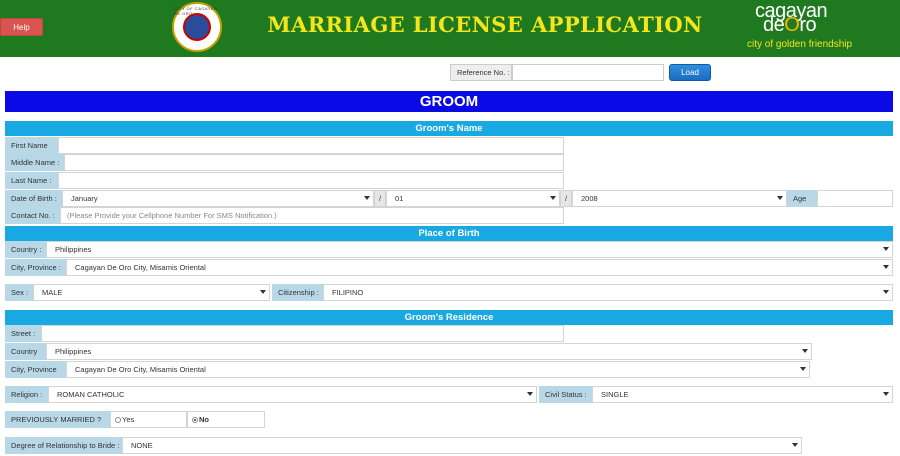 Image resolution: width=900 pixels, height=456 pixels. What do you see at coordinates (690, 72) in the screenshot?
I see `load-button: Load` at bounding box center [690, 72].